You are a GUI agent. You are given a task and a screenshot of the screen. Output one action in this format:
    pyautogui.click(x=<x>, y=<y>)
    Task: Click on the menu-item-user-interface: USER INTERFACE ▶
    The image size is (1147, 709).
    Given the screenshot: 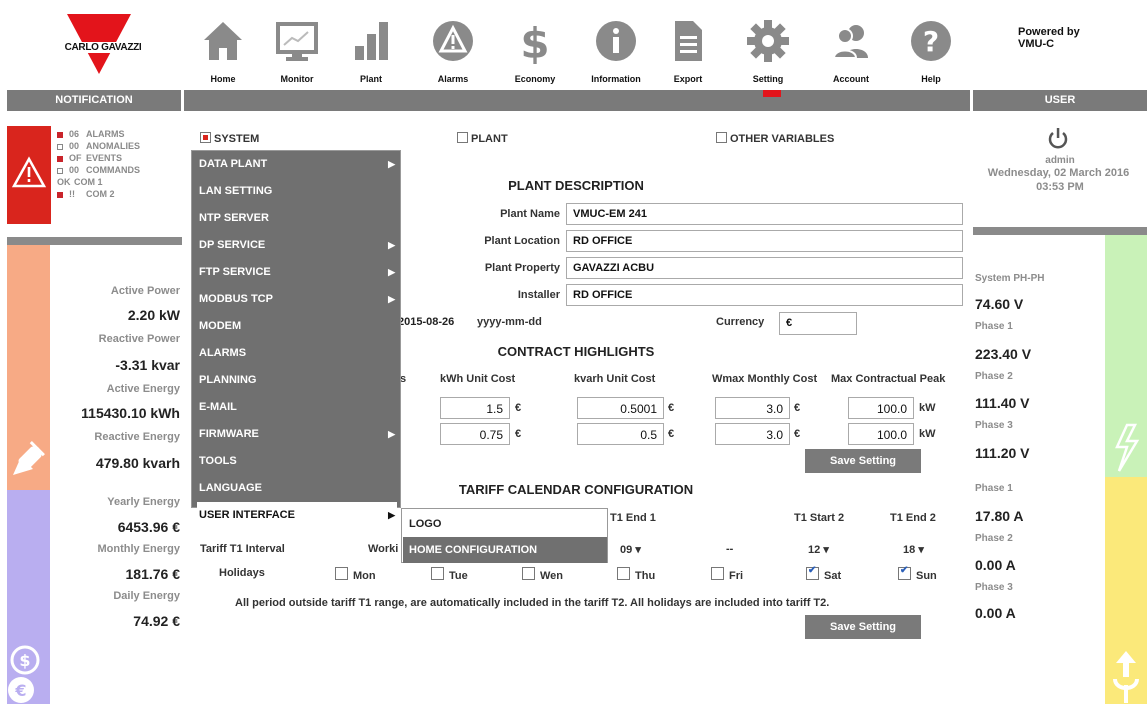 What is the action you would take?
    pyautogui.click(x=297, y=515)
    